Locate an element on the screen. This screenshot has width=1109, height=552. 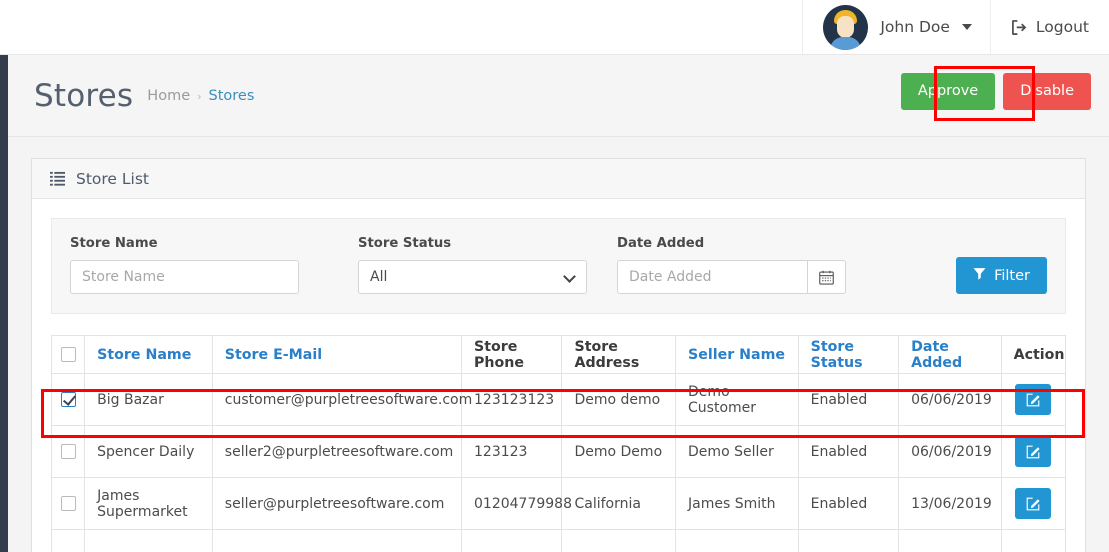
filter-store-status-label: Store Status is located at coordinates (405, 243).